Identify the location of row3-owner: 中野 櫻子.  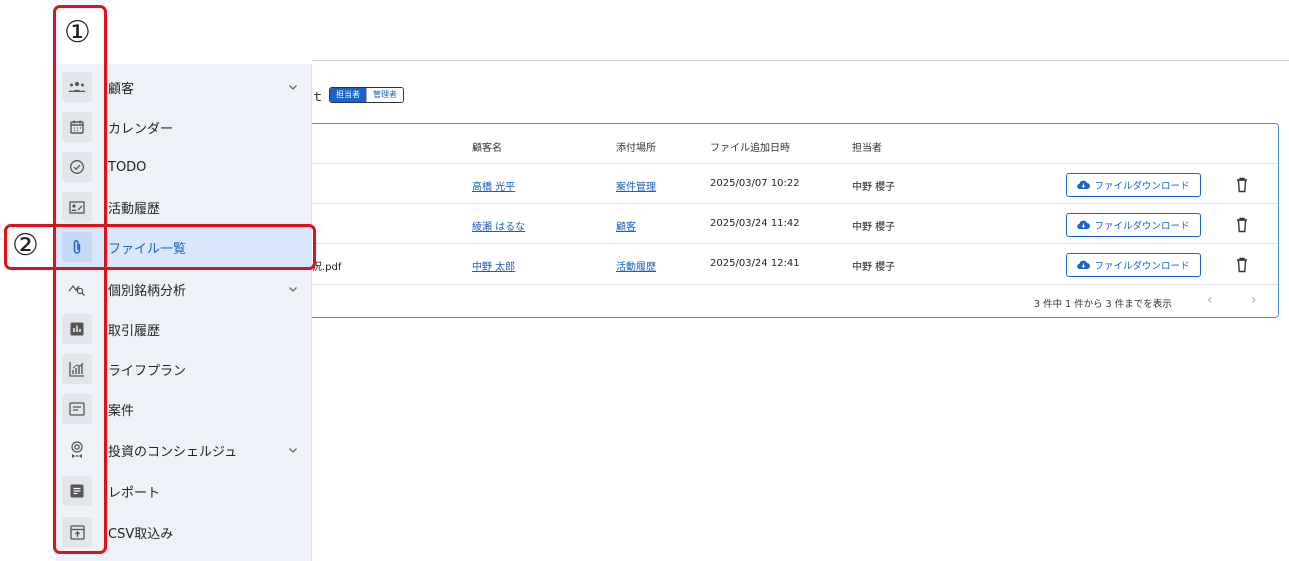
(874, 267).